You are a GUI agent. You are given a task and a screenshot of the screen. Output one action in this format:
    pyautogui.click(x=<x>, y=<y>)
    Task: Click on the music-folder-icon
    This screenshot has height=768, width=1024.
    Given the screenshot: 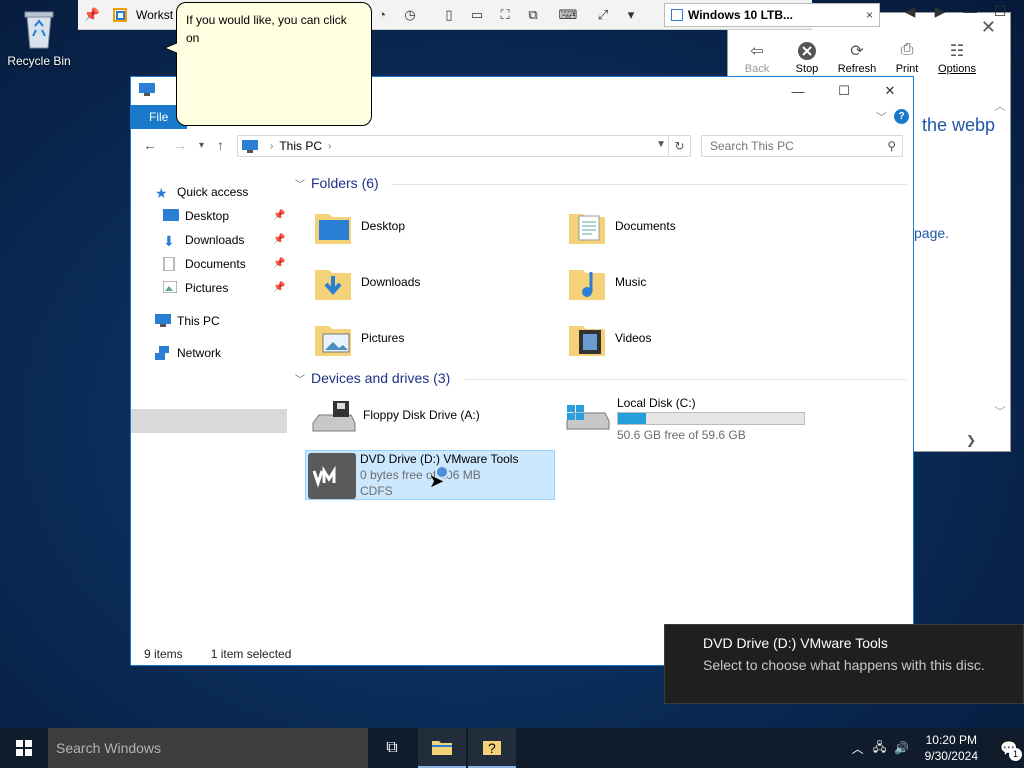 What is the action you would take?
    pyautogui.click(x=587, y=282)
    